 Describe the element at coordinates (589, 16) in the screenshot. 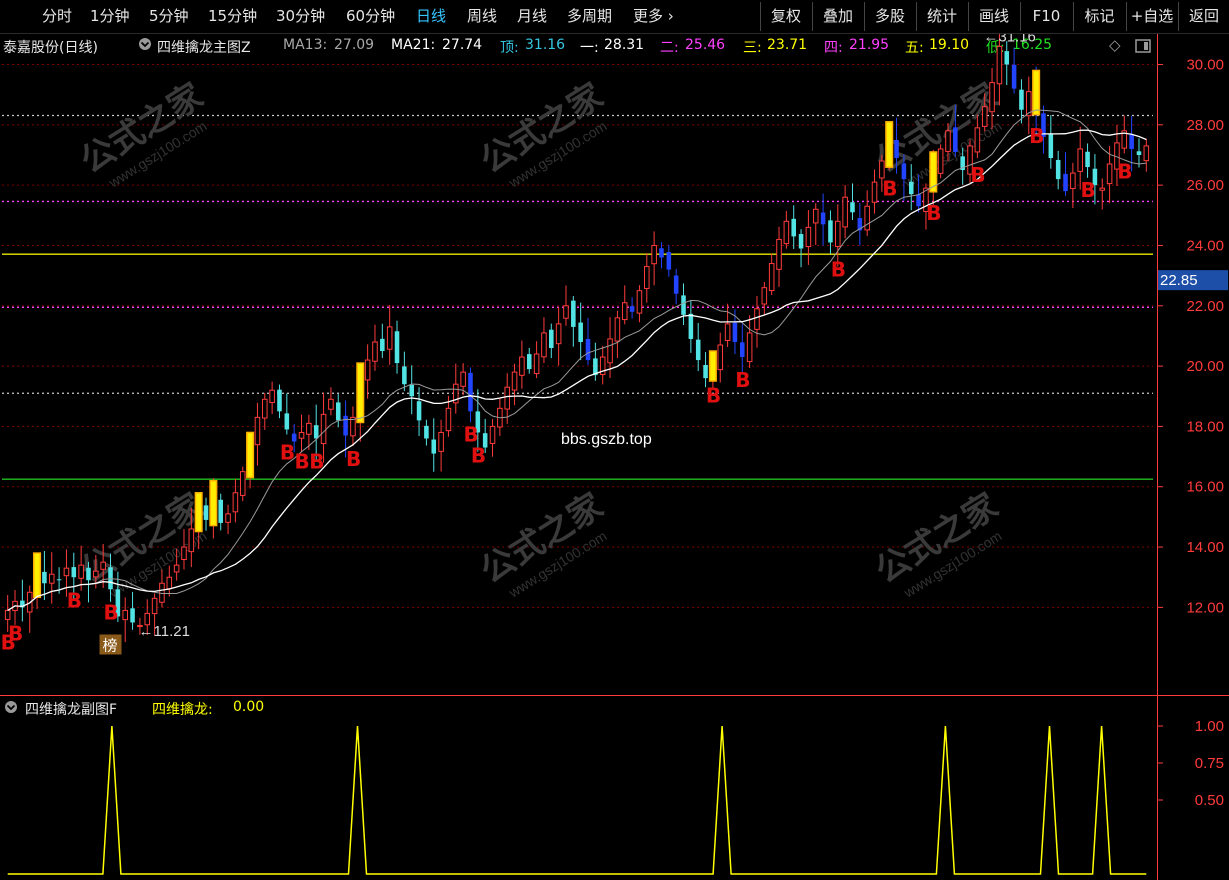

I see `tab-period-9: 多周期` at that location.